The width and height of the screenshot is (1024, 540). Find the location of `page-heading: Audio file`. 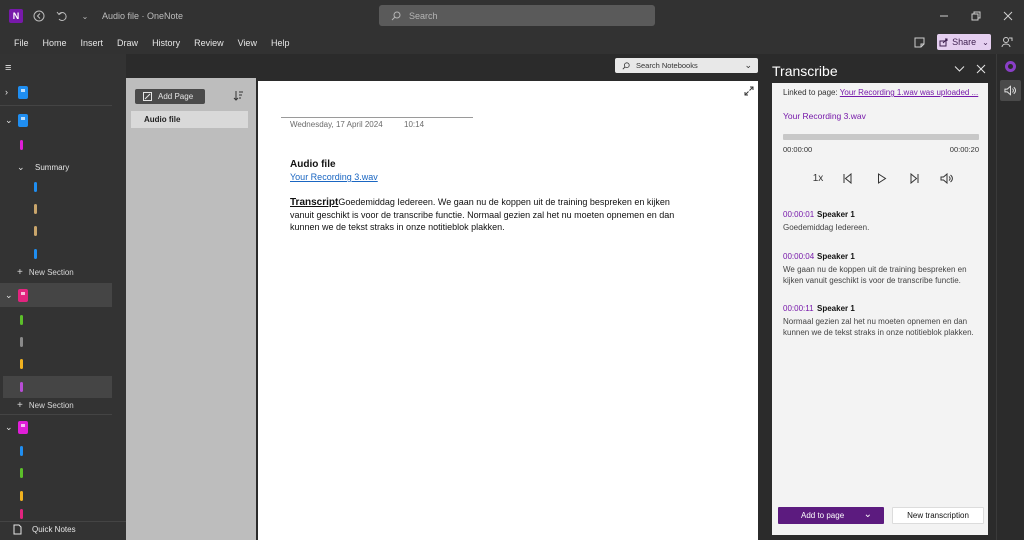

page-heading: Audio file is located at coordinates (313, 164).